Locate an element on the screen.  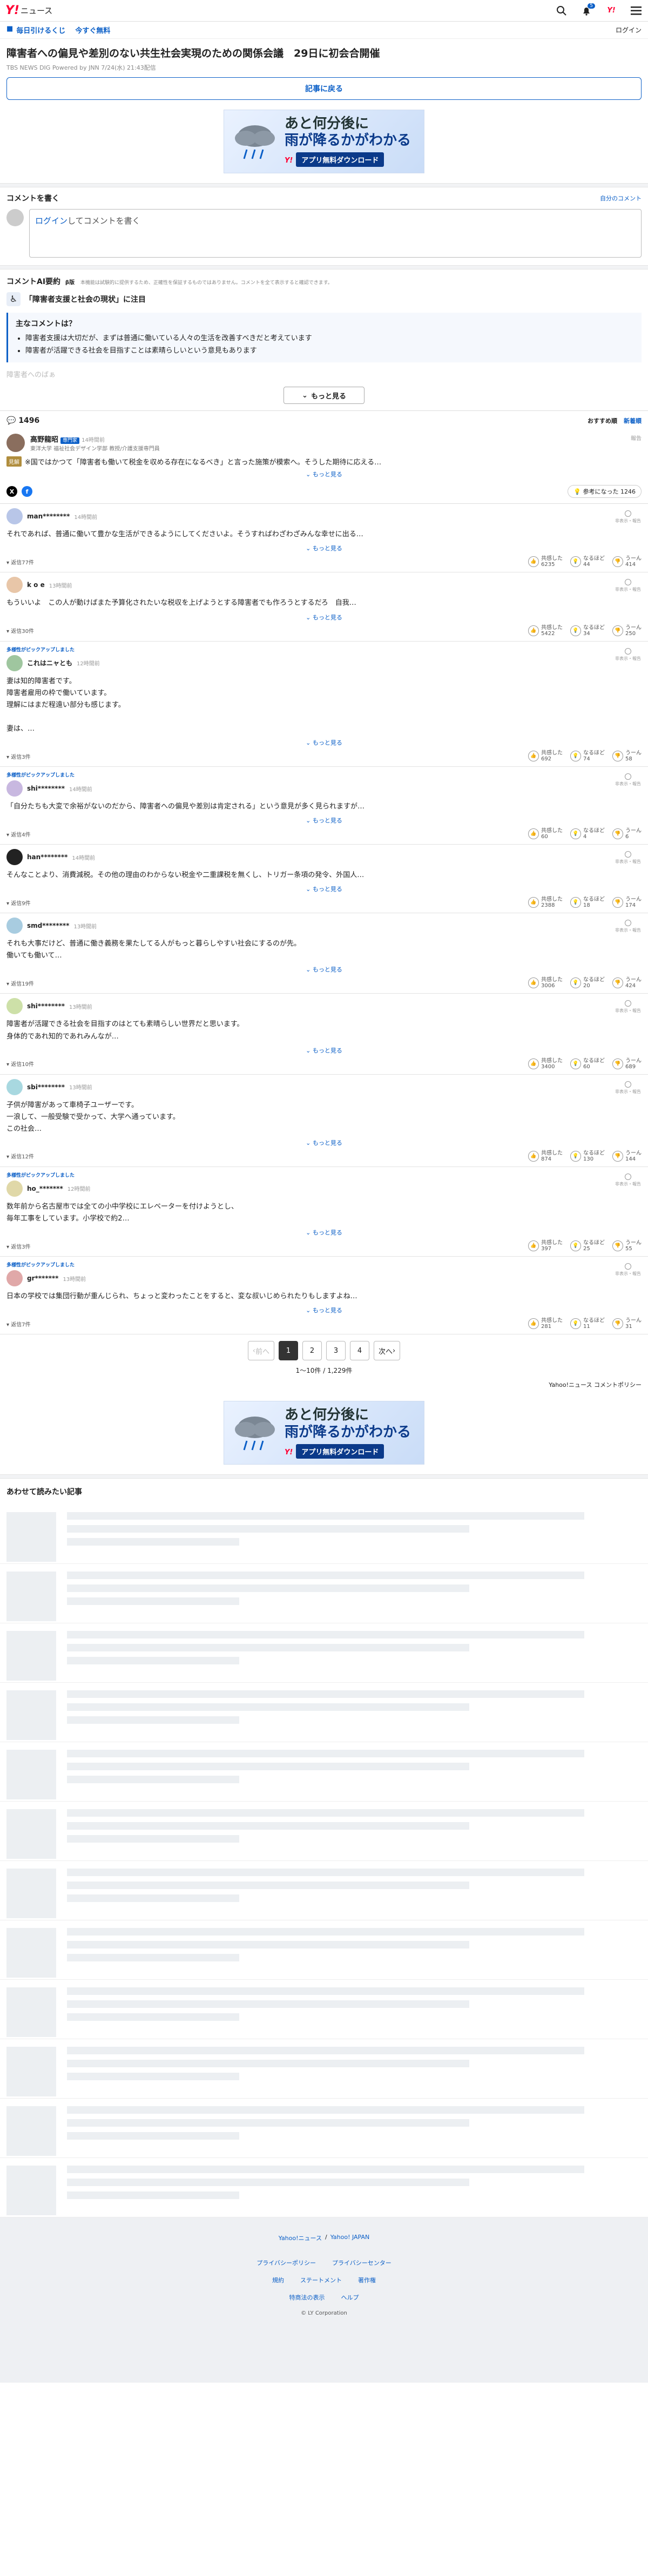
footer-help: ヘルプ is located at coordinates (350, 2297).